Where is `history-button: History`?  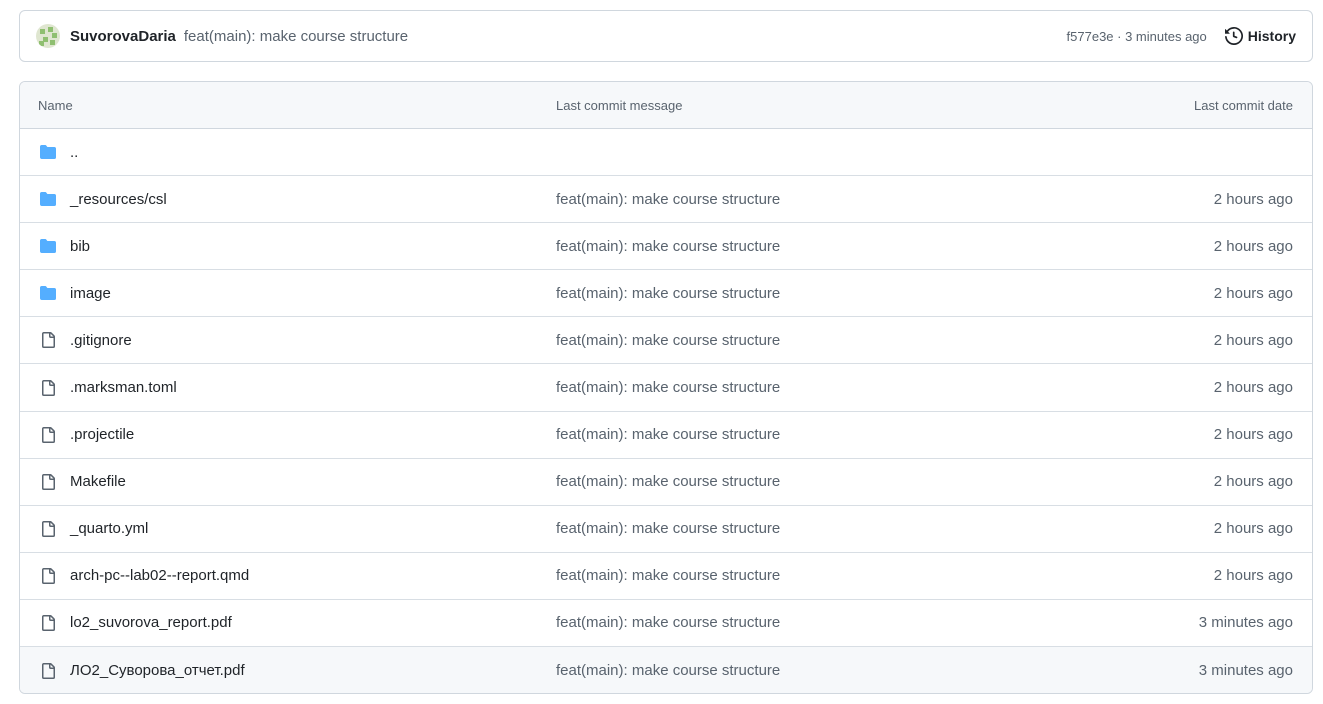 history-button: History is located at coordinates (1260, 36).